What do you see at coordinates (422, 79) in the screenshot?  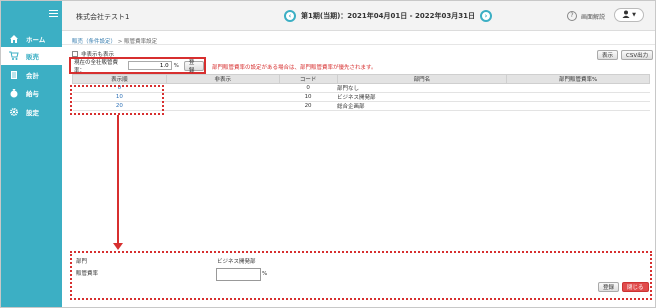 I see `col-header-dept-name: 部門名` at bounding box center [422, 79].